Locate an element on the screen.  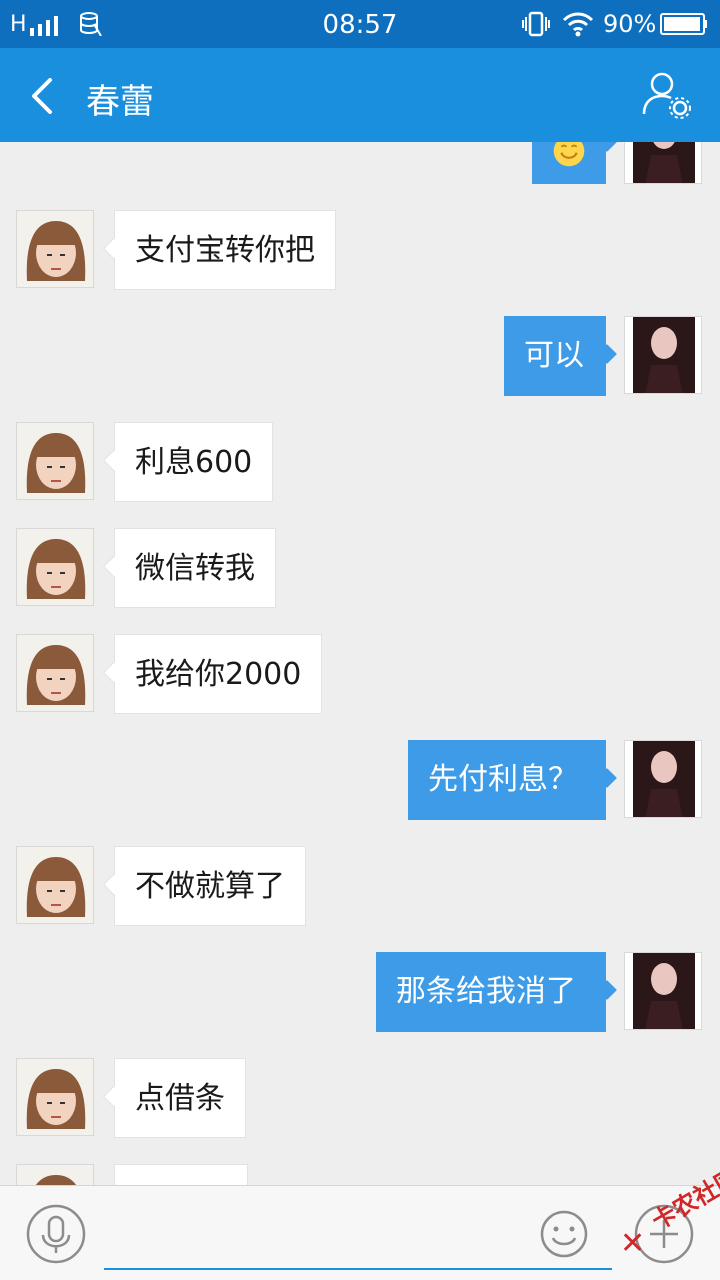
chat-header: 春蕾 is located at coordinates (360, 95).